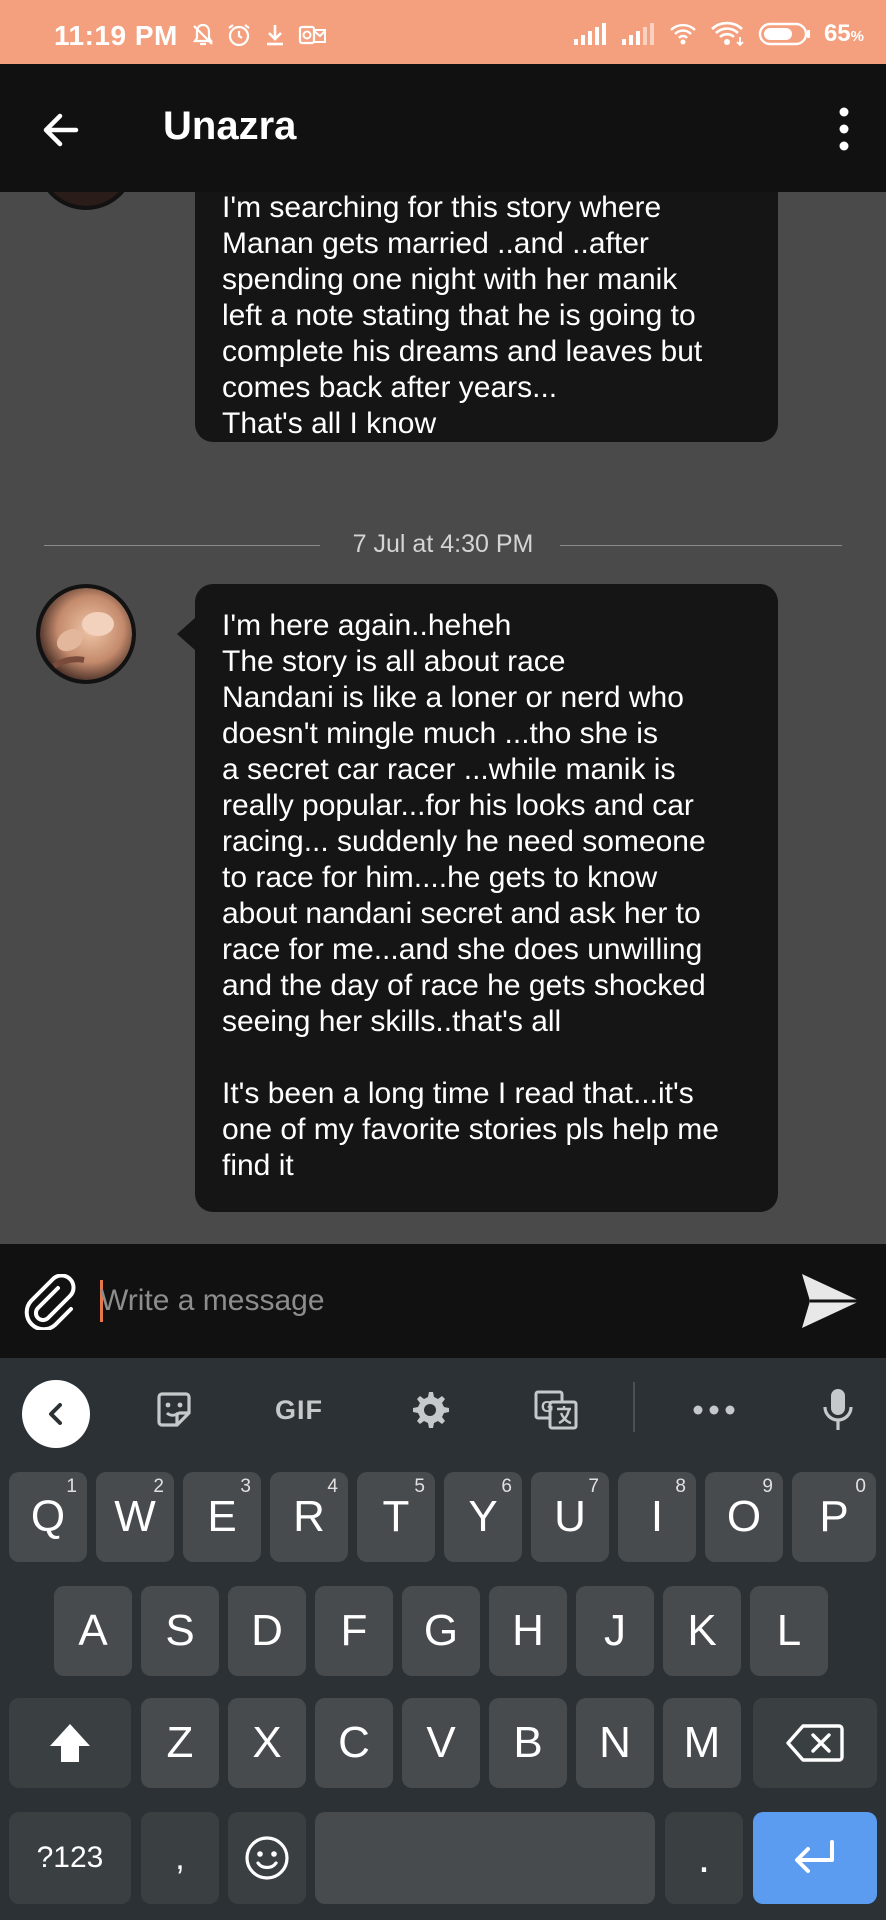  I want to click on outlook-icon, so click(313, 35).